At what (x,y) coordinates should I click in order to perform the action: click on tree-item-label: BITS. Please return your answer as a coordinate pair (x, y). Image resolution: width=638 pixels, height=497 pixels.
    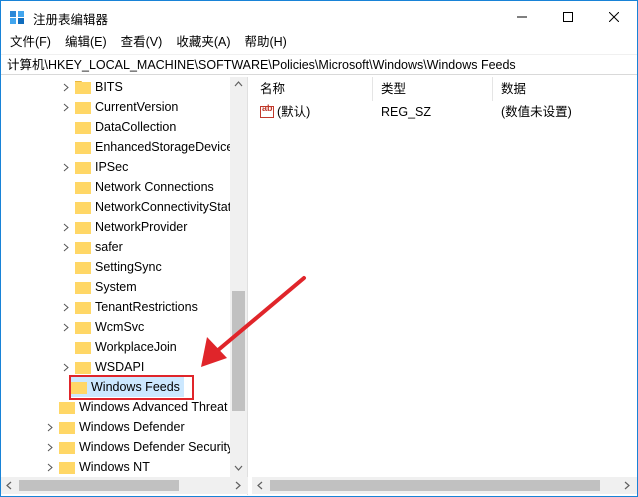
    Looking at the image, I should click on (109, 87).